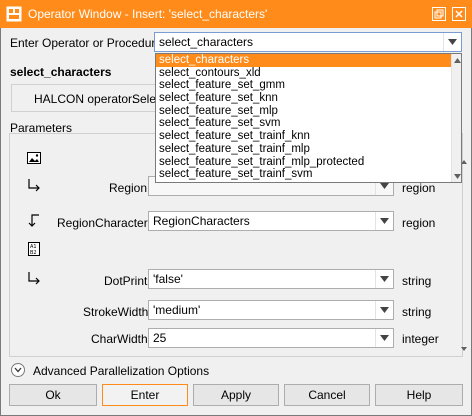 The height and width of the screenshot is (416, 472). Describe the element at coordinates (34, 249) in the screenshot. I see `control-params-icon: A1 B2` at that location.